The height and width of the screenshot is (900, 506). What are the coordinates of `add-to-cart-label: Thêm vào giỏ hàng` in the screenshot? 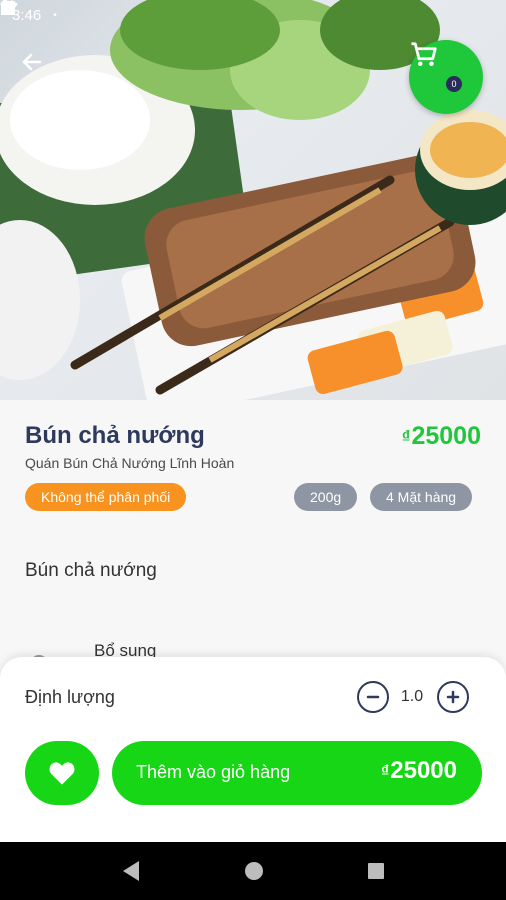 It's located at (213, 772).